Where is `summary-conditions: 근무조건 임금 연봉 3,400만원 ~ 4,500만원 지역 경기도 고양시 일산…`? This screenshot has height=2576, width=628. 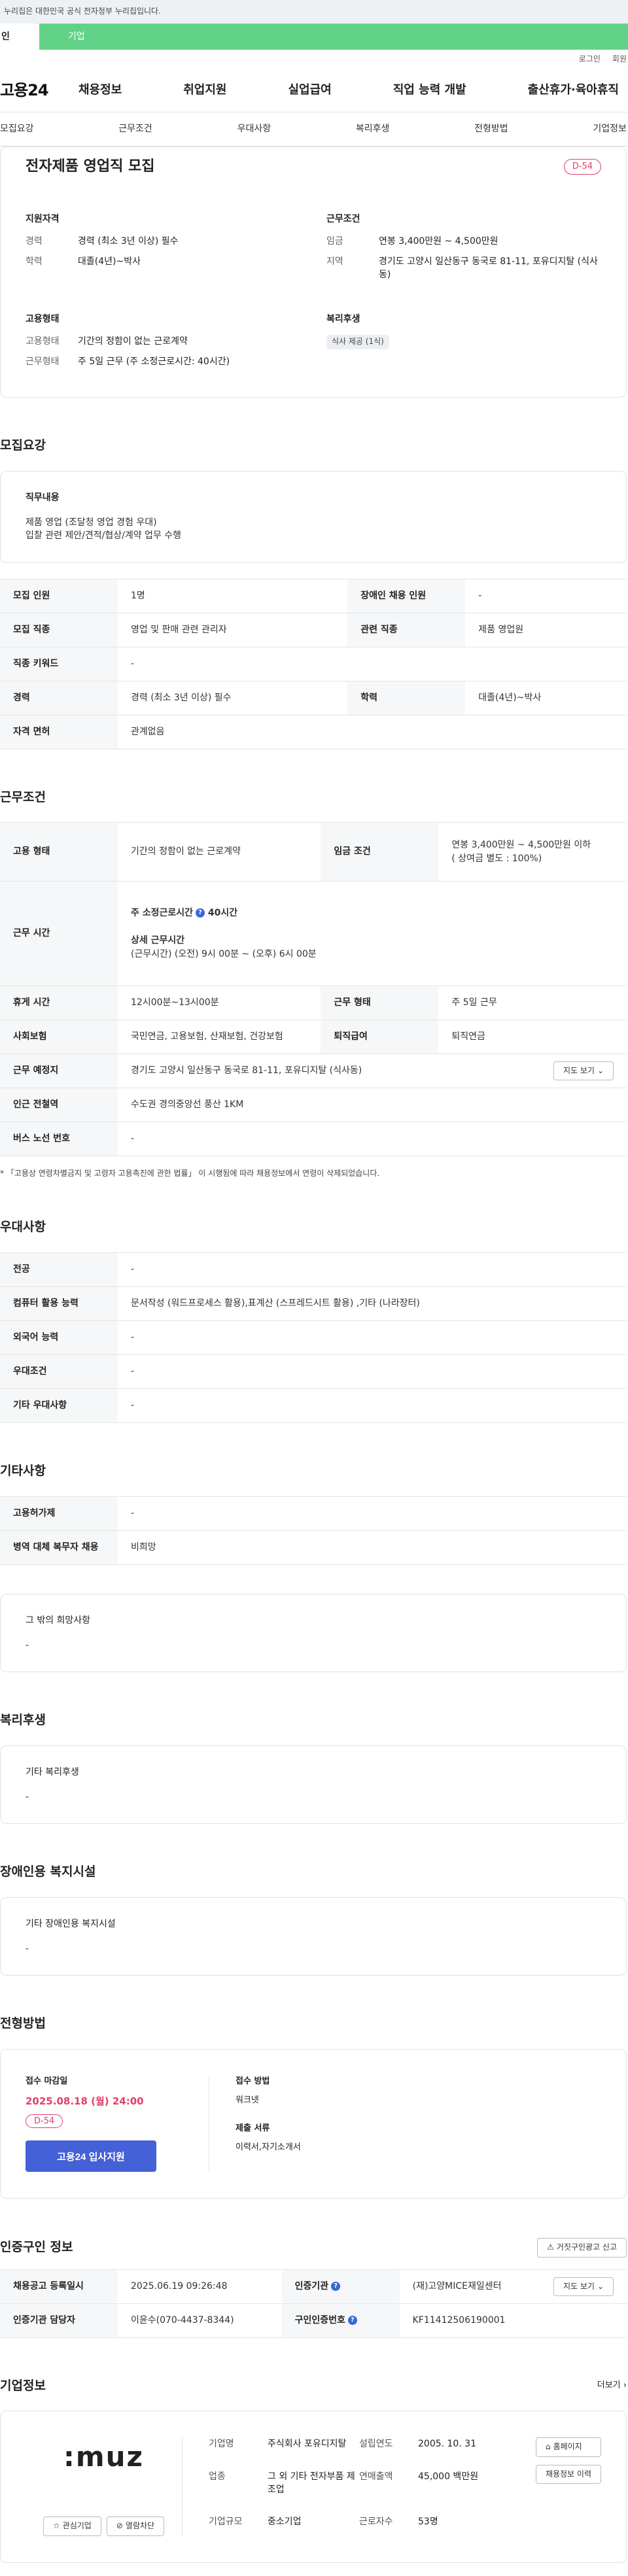
summary-conditions: 근무조건 임금 연봉 3,400만원 ~ 4,500만원 지역 경기도 고양시 일산… is located at coordinates (464, 251).